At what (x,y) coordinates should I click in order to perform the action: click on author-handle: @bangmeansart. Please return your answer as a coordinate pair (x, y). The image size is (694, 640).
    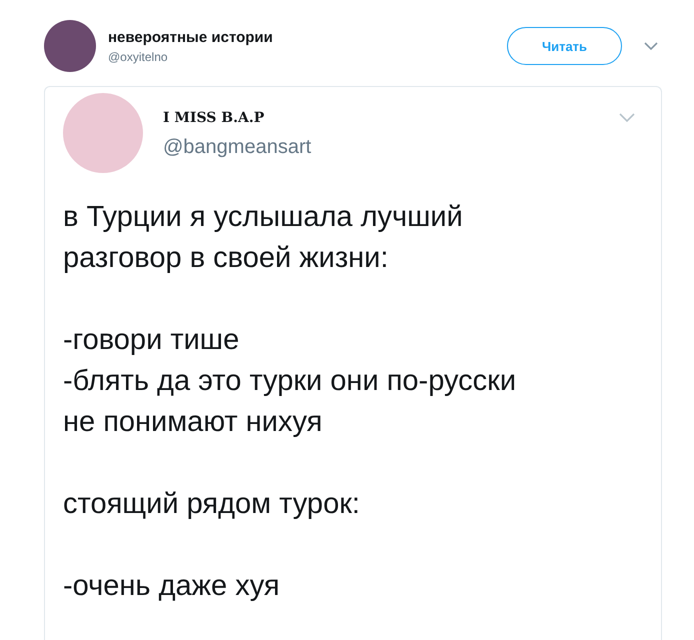
    Looking at the image, I should click on (391, 147).